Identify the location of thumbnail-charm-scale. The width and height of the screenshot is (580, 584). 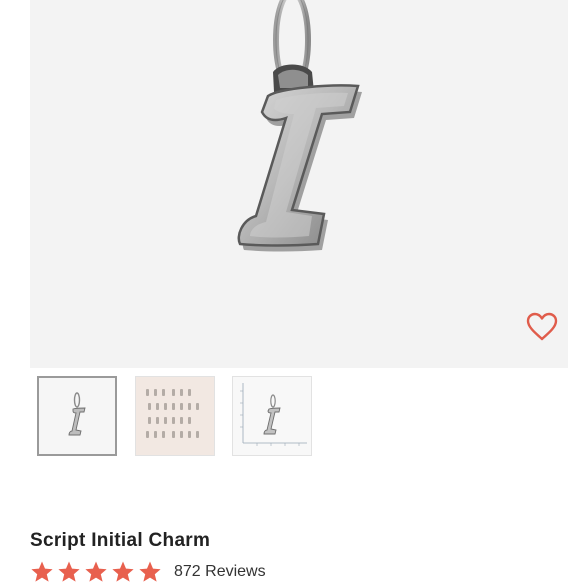
(272, 416).